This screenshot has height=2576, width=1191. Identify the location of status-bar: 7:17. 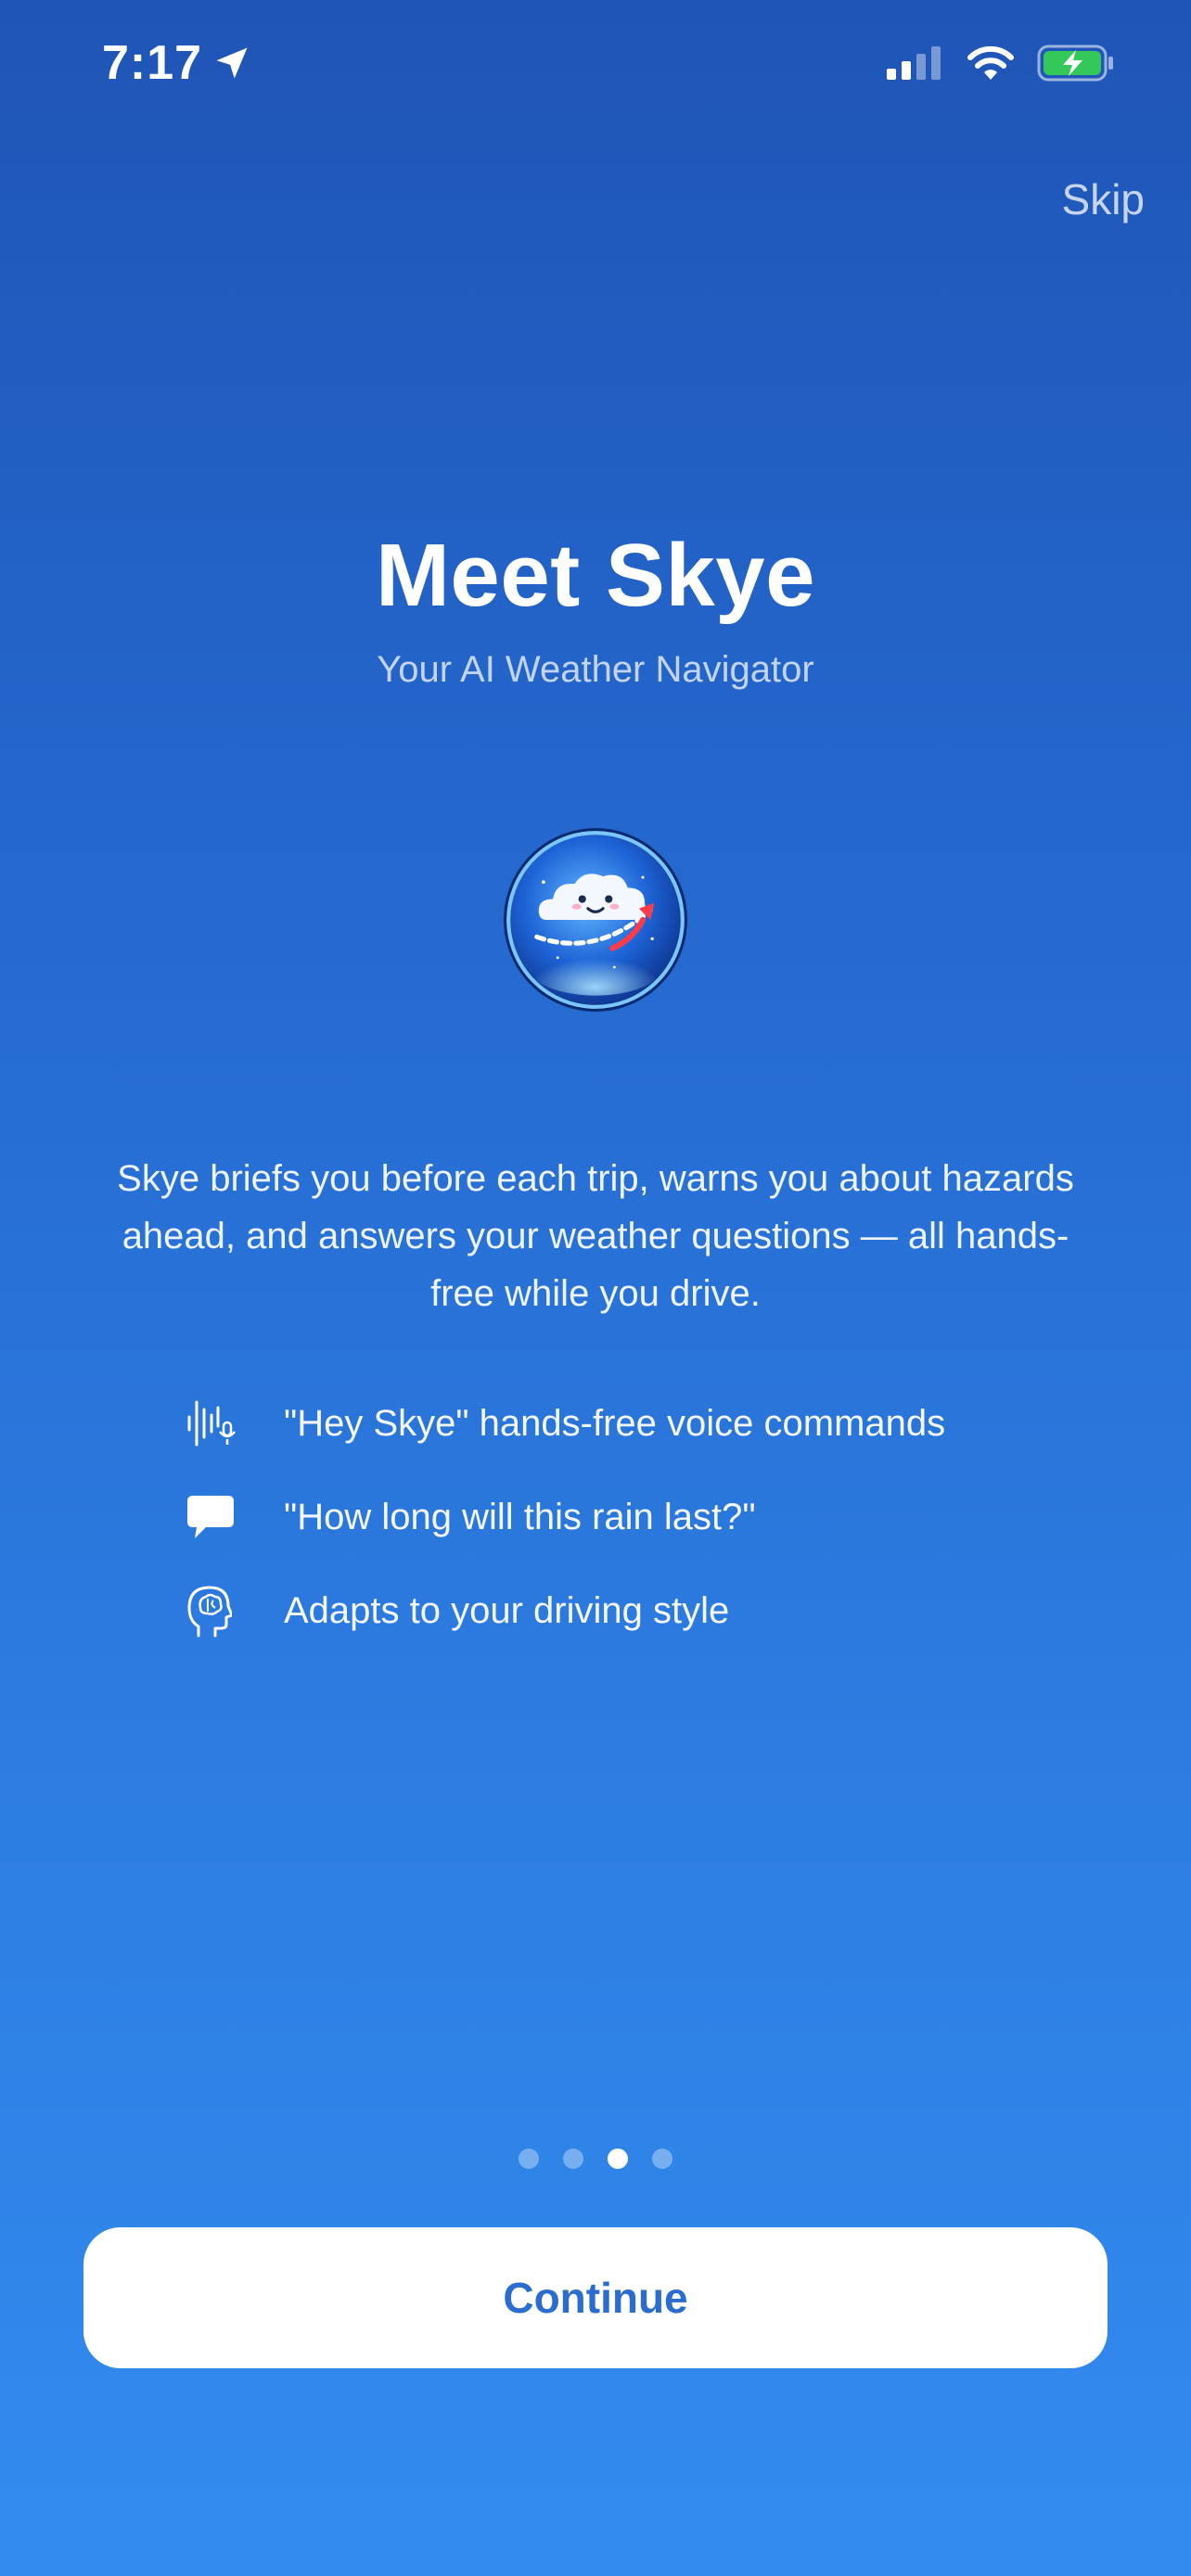
(595, 65).